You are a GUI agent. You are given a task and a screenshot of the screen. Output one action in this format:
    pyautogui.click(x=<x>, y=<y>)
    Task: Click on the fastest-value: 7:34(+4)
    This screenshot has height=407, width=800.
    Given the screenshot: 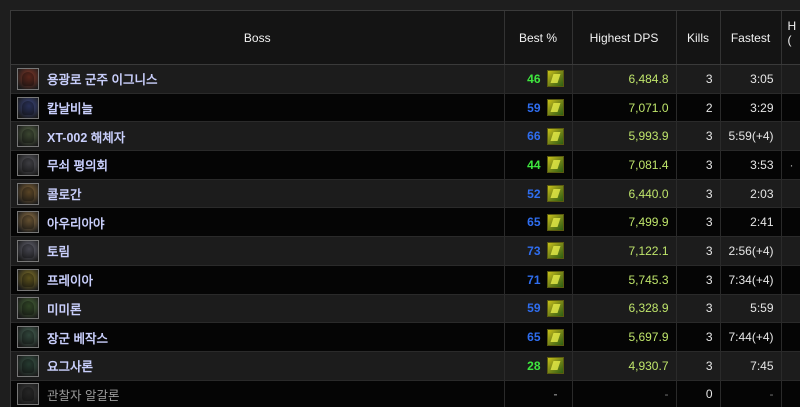 What is the action you would take?
    pyautogui.click(x=751, y=280)
    